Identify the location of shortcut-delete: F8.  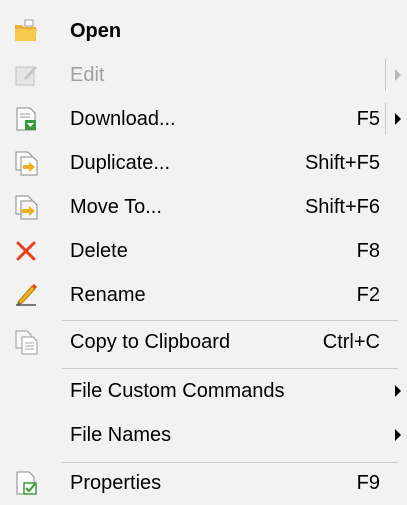
(368, 251).